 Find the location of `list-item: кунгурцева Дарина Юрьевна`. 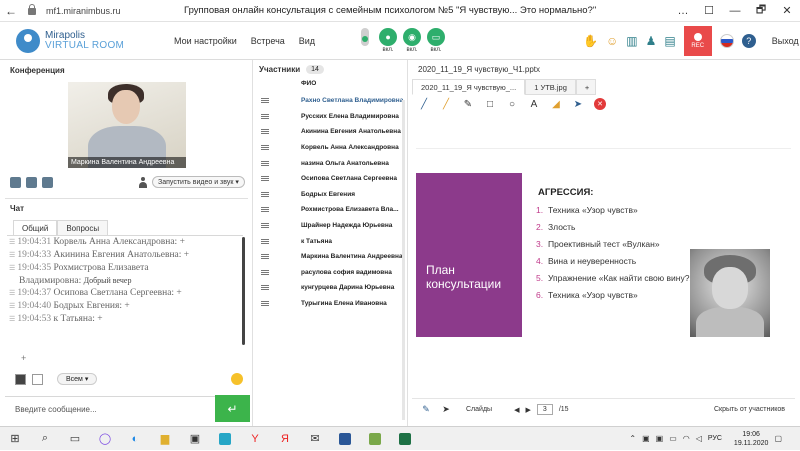

list-item: кунгурцева Дарина Юрьевна is located at coordinates (330, 288).